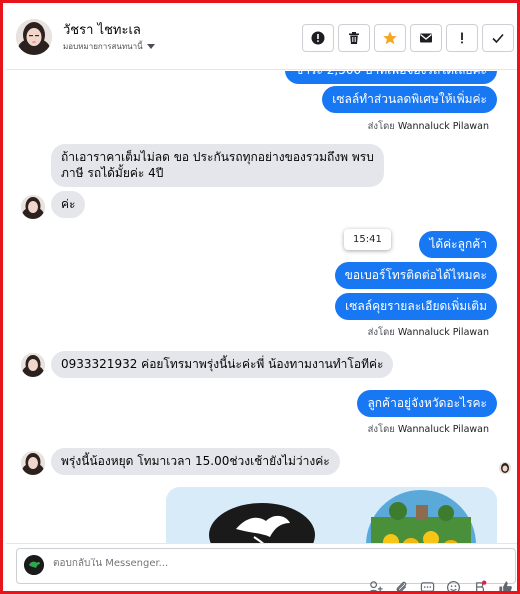 The height and width of the screenshot is (594, 520). I want to click on payment-icon, so click(479, 587).